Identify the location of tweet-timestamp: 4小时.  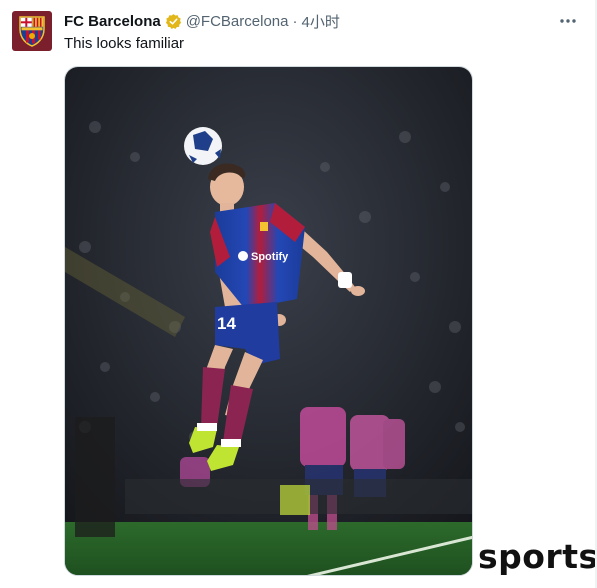
(320, 21).